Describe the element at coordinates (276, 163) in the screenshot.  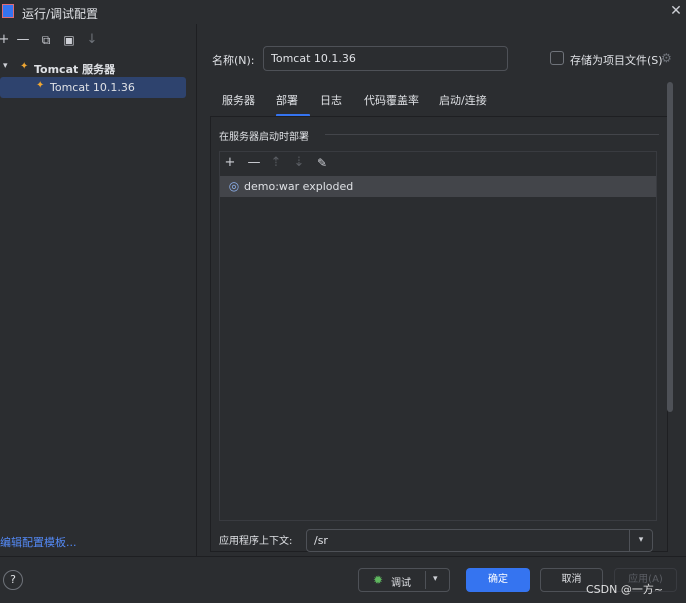
I see `move-up-icon: ⇡` at that location.